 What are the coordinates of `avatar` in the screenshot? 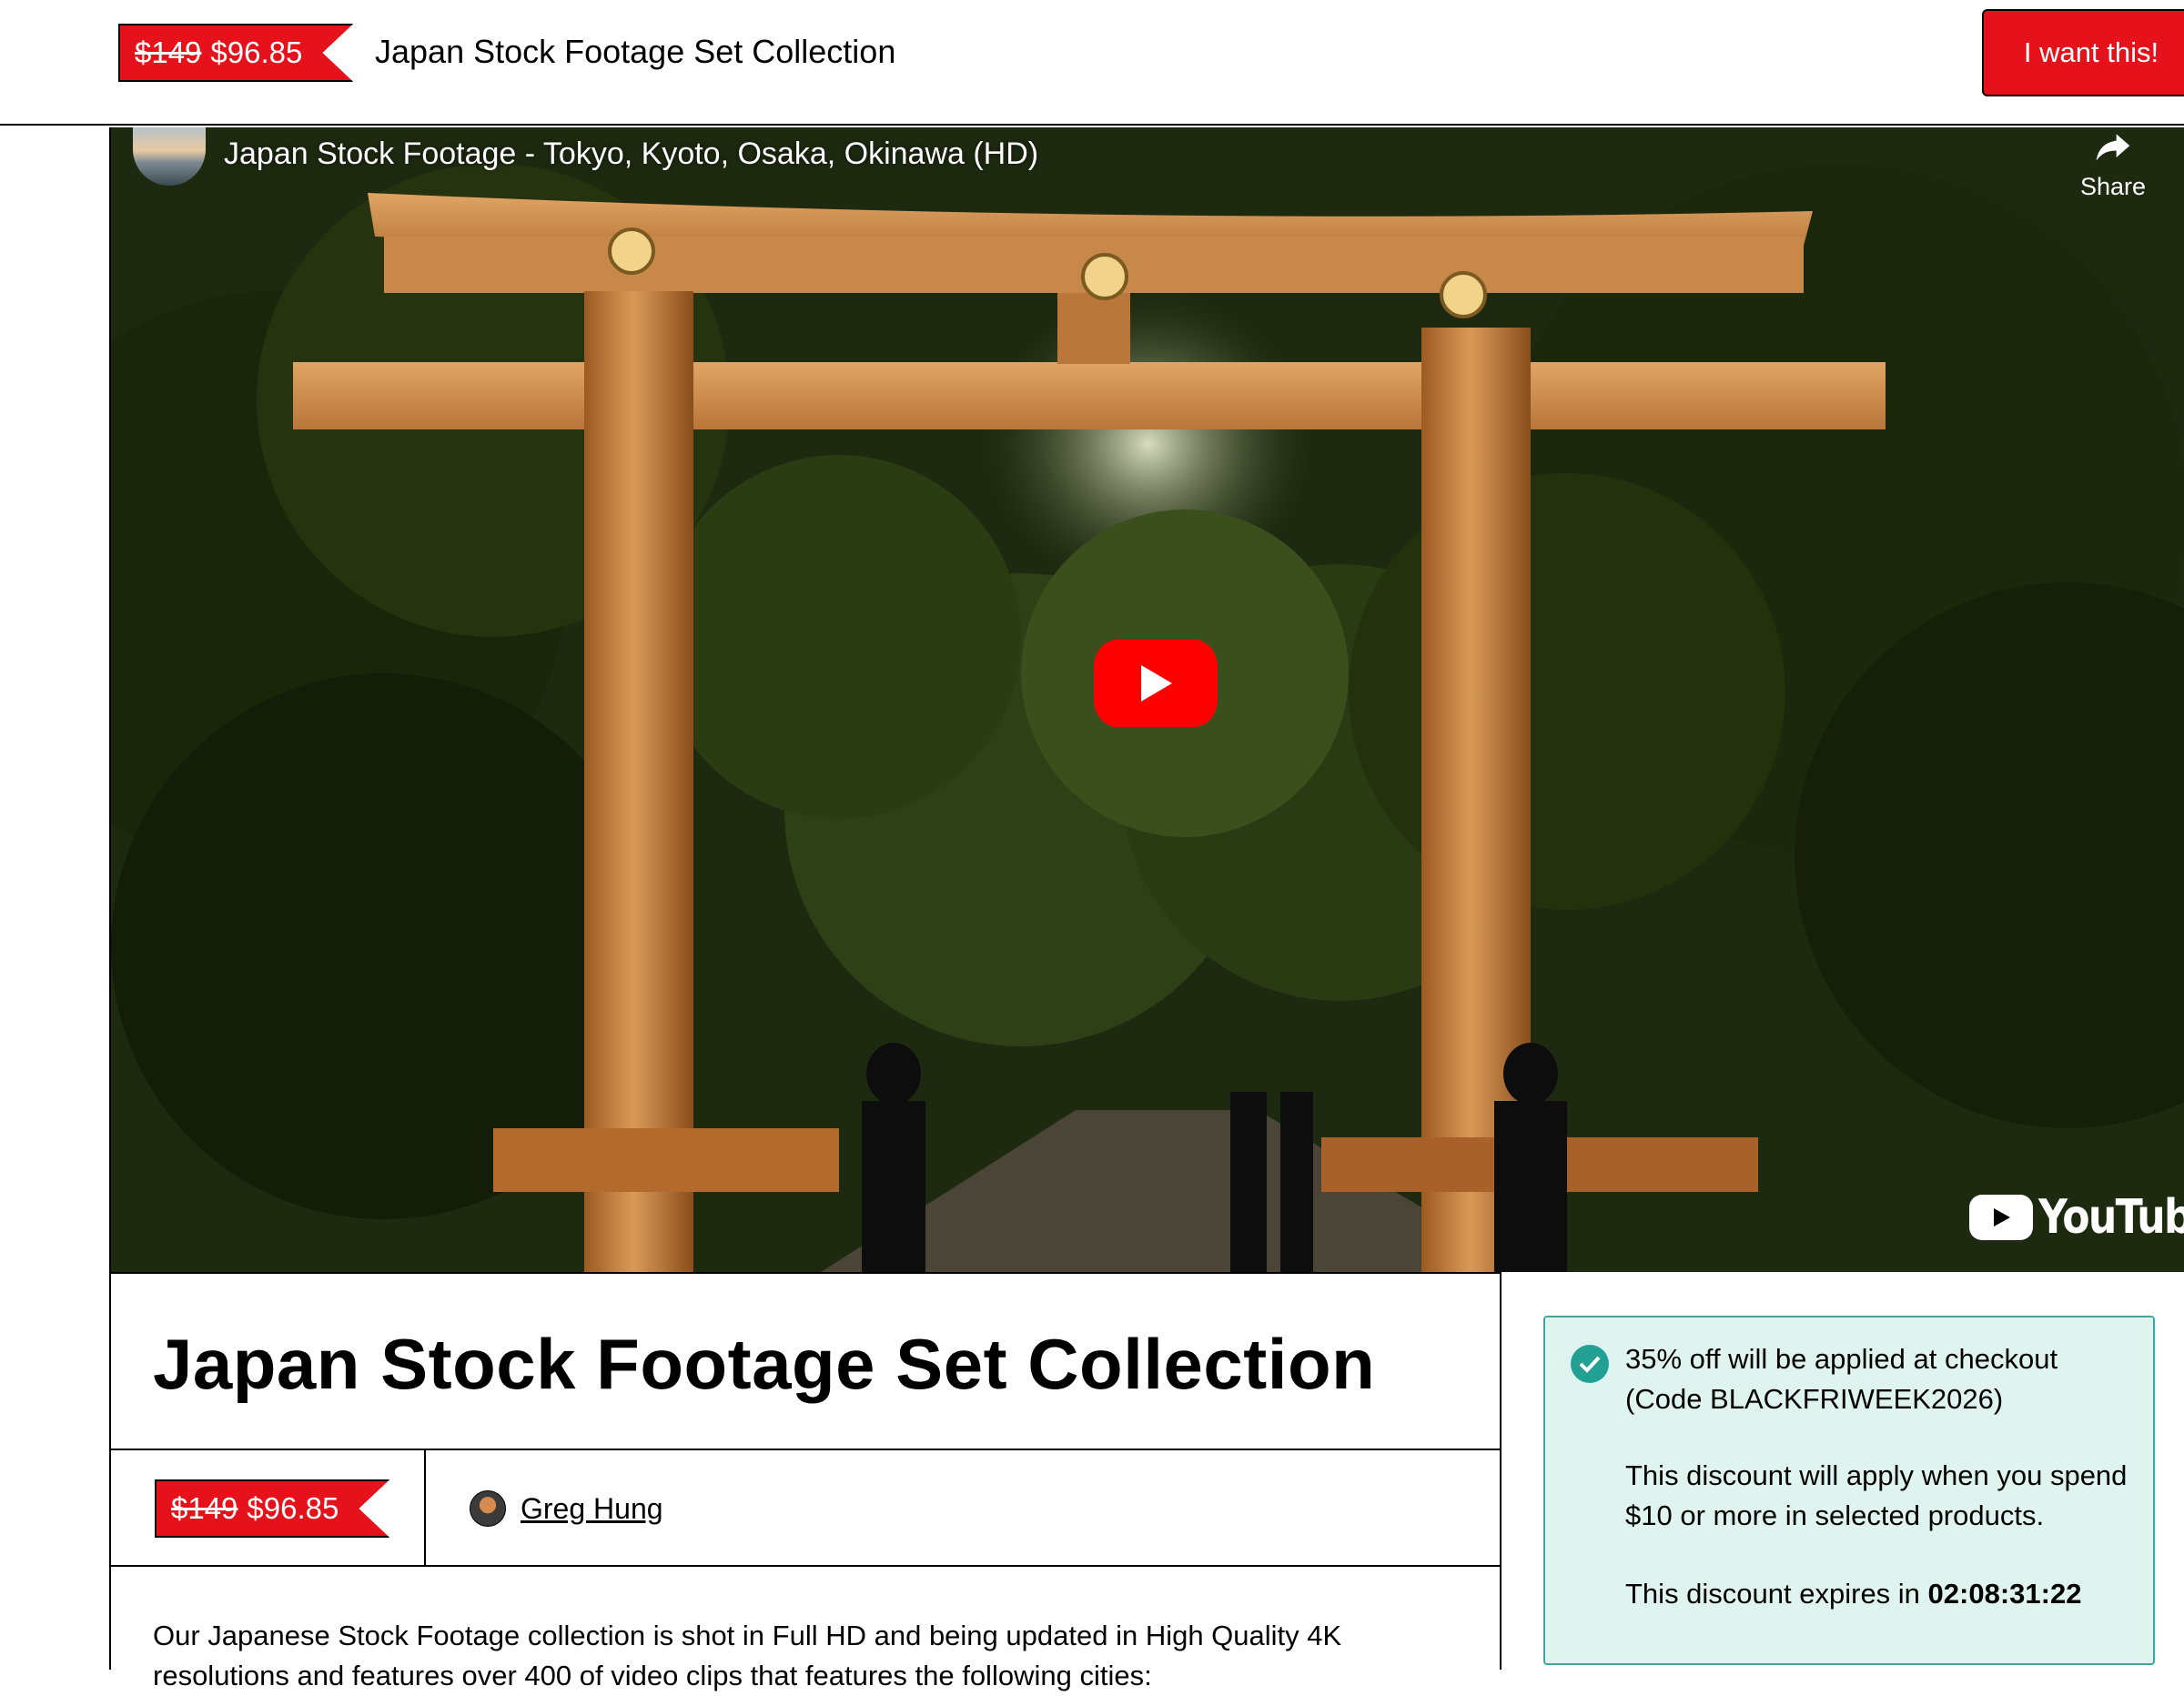 It's located at (488, 1508).